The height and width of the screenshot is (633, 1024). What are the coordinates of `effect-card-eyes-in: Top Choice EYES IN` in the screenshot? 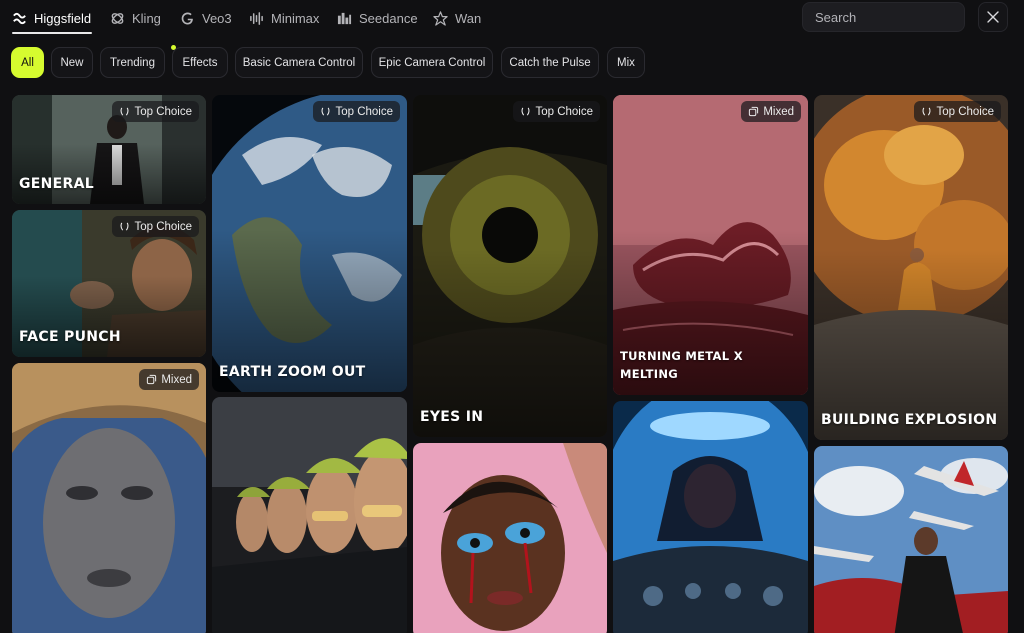 It's located at (510, 266).